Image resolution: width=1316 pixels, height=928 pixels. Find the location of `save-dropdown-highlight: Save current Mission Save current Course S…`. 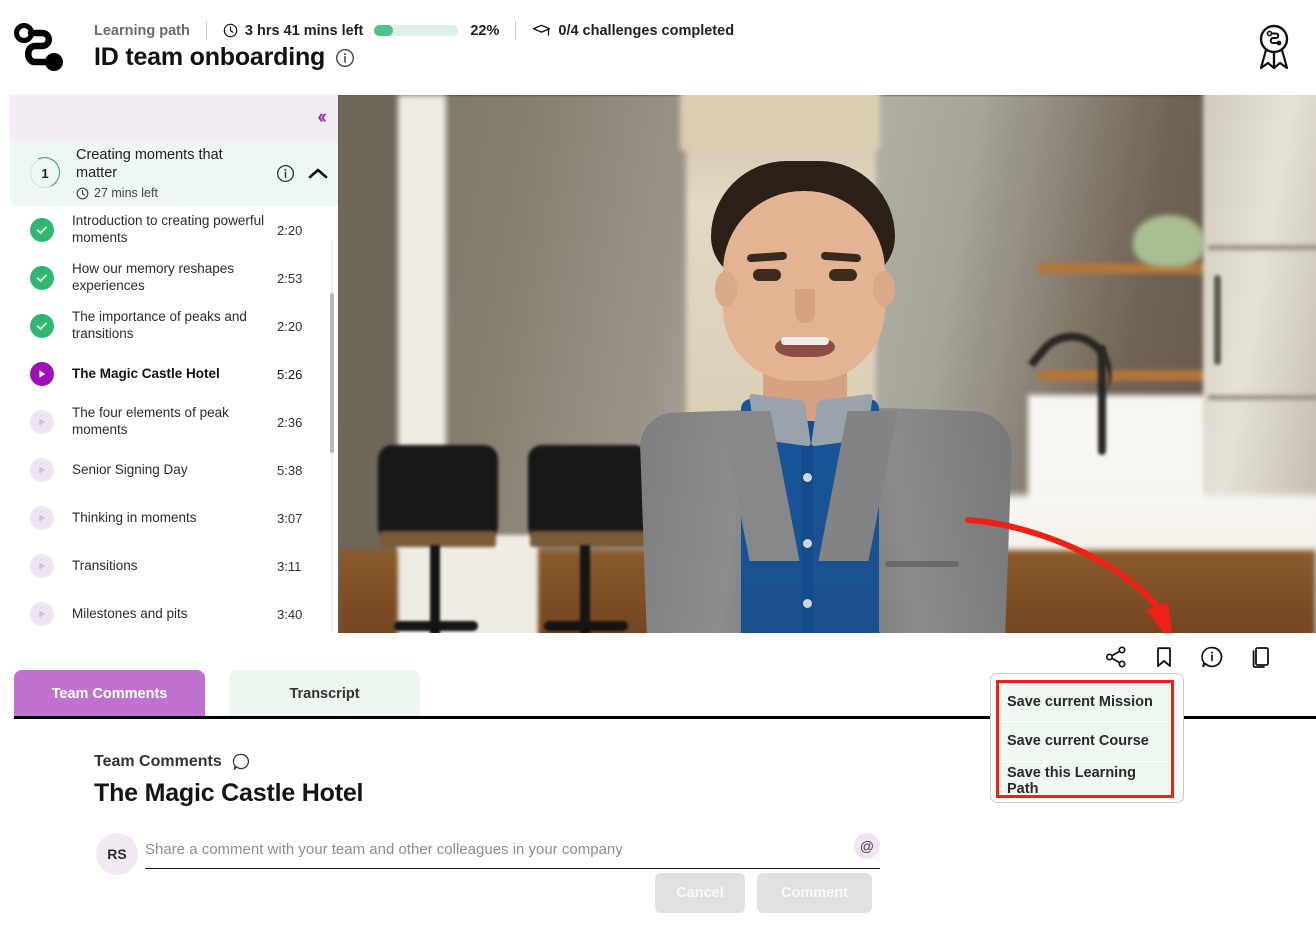

save-dropdown-highlight: Save current Mission Save current Course S… is located at coordinates (1085, 739).